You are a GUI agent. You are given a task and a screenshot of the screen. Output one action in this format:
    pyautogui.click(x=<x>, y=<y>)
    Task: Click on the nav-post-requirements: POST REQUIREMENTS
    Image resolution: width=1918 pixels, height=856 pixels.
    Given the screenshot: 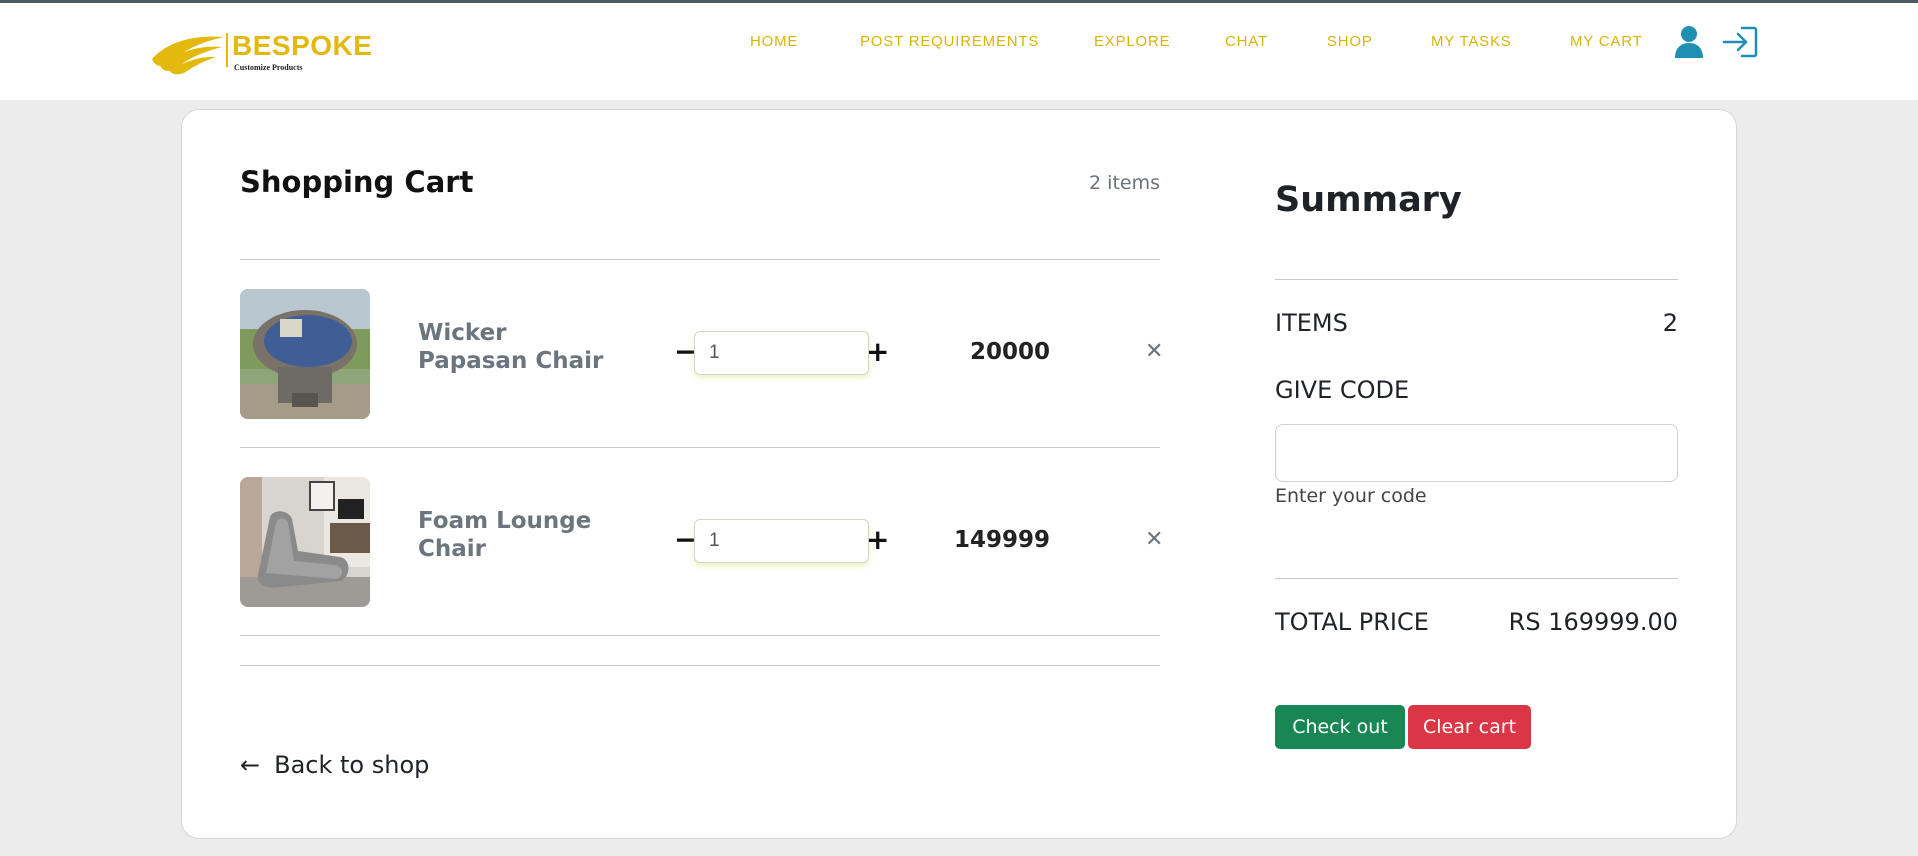 What is the action you would take?
    pyautogui.click(x=949, y=41)
    